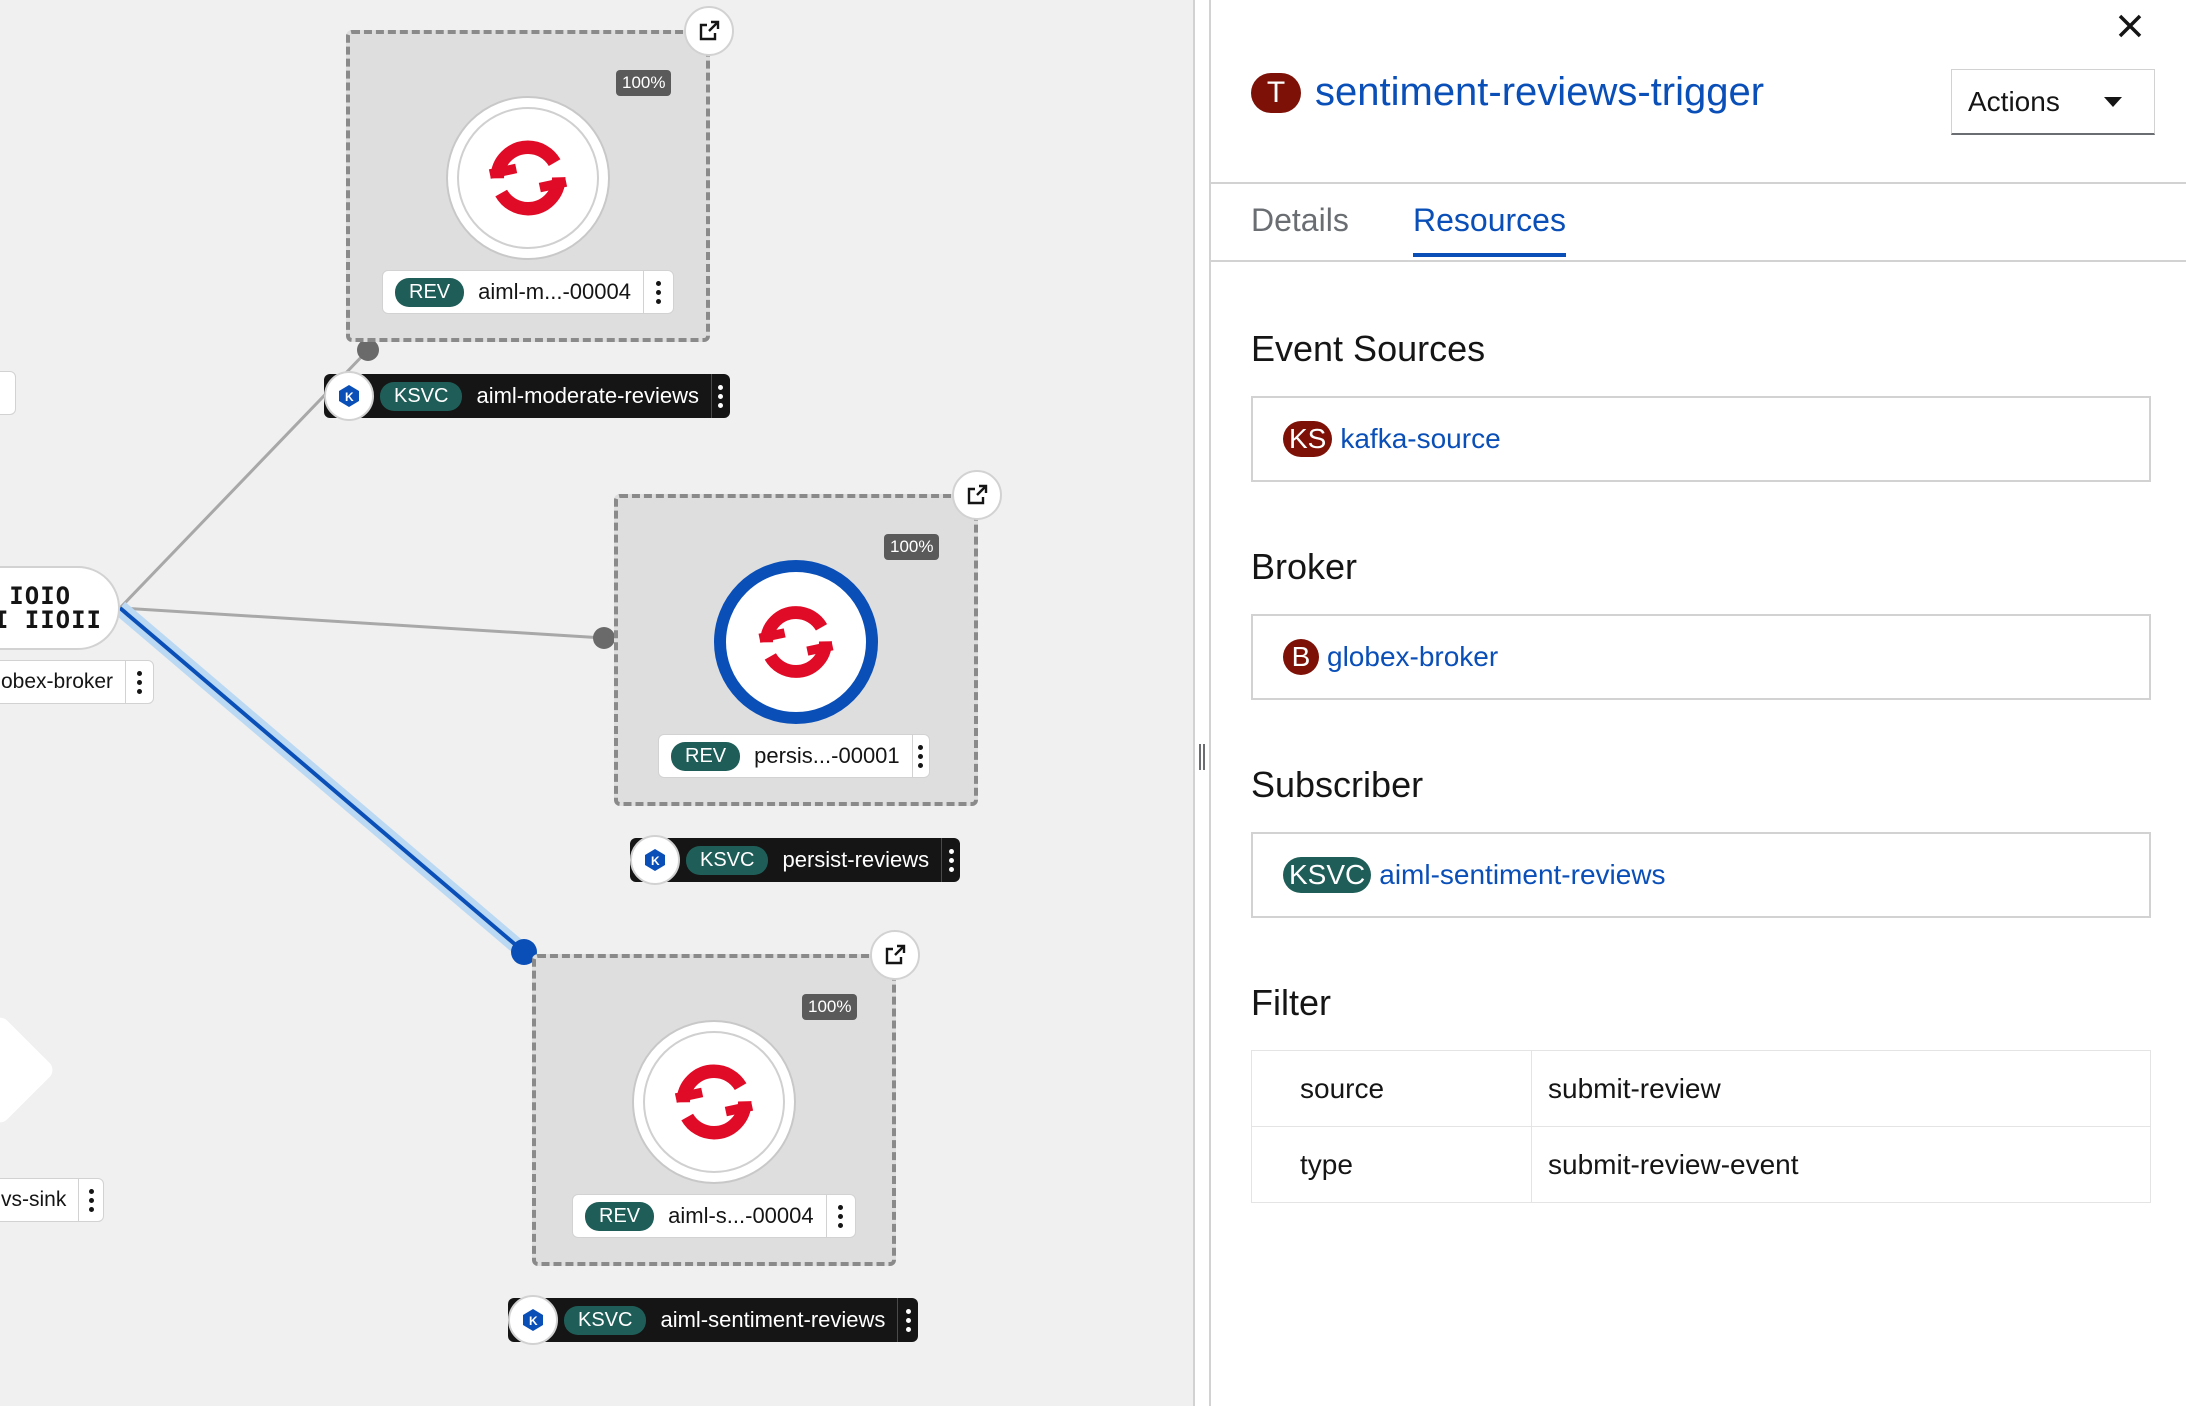 Image resolution: width=2186 pixels, height=1406 pixels. I want to click on subscriber-link: aiml-sentiment-reviews, so click(1522, 875).